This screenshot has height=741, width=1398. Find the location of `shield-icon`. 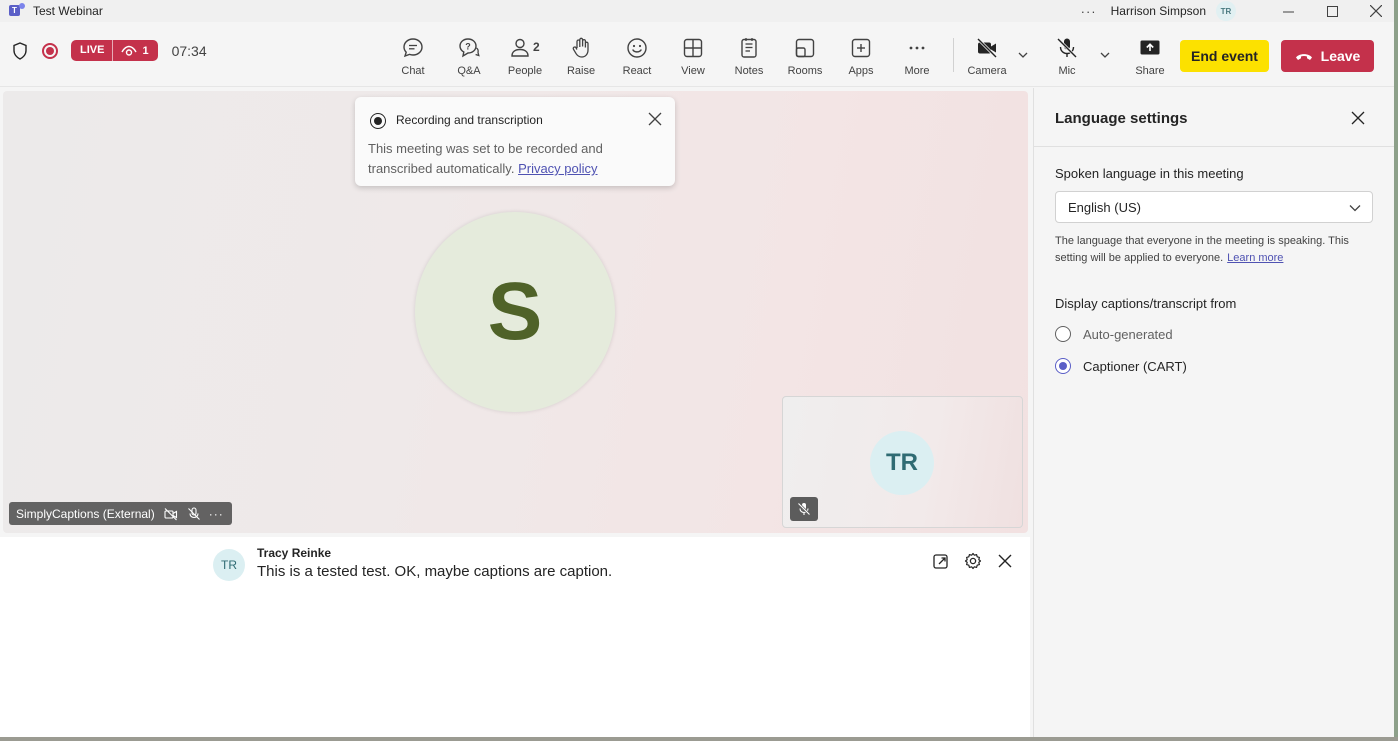

shield-icon is located at coordinates (20, 50).